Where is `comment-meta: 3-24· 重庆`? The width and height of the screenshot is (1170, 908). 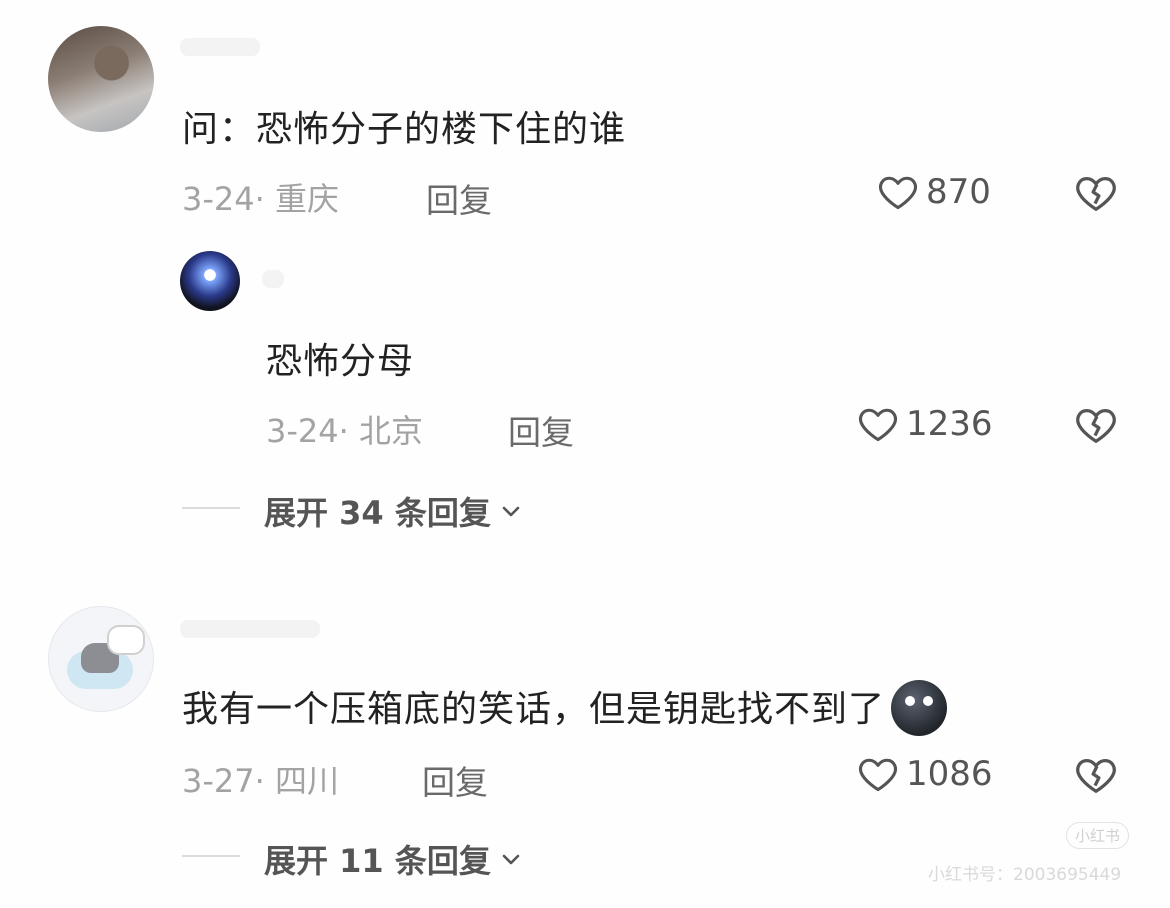
comment-meta: 3-24· 重庆 is located at coordinates (260, 197).